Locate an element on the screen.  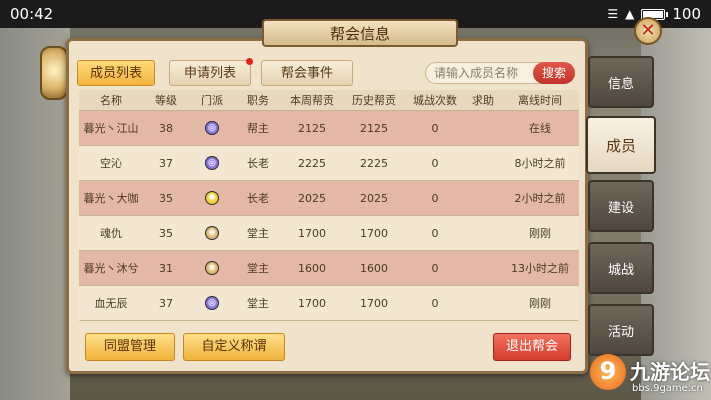
header-offline-time: 离线时间 is located at coordinates (540, 100).